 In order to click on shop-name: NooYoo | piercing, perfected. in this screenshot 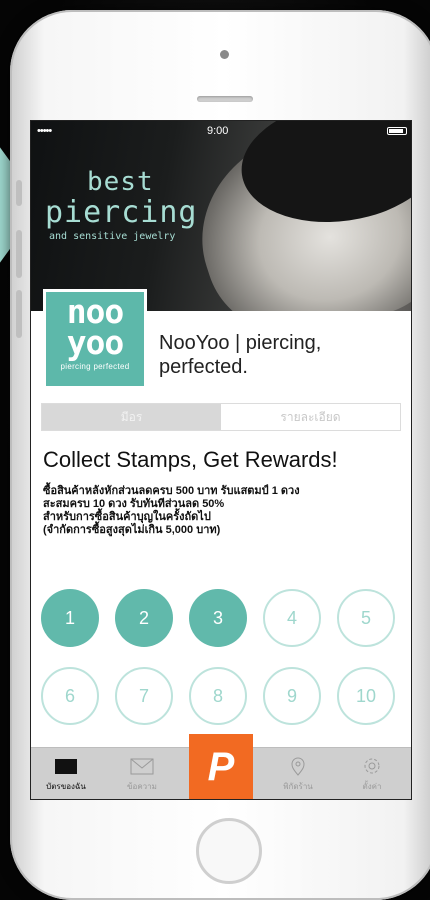, I will do `click(240, 355)`.